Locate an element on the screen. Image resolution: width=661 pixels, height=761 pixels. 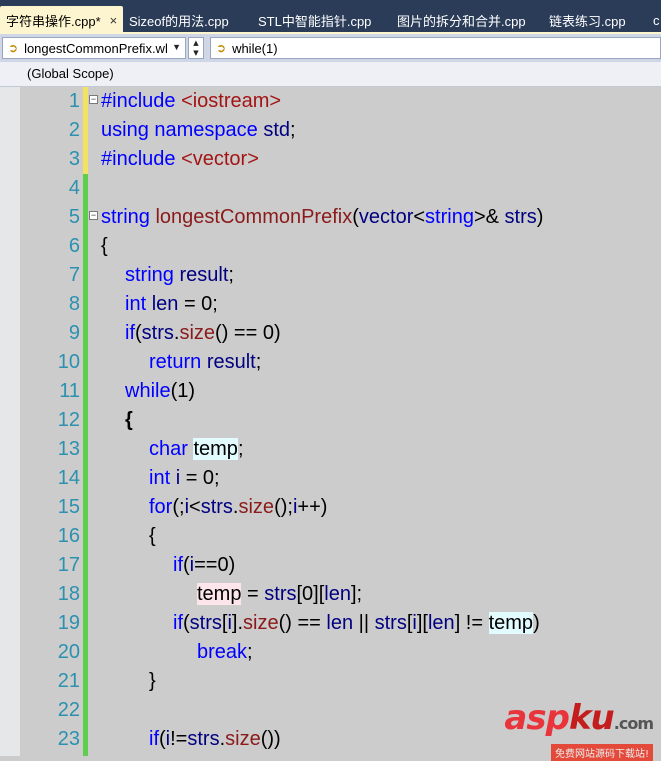
code-line: 12 { is located at coordinates (330, 420).